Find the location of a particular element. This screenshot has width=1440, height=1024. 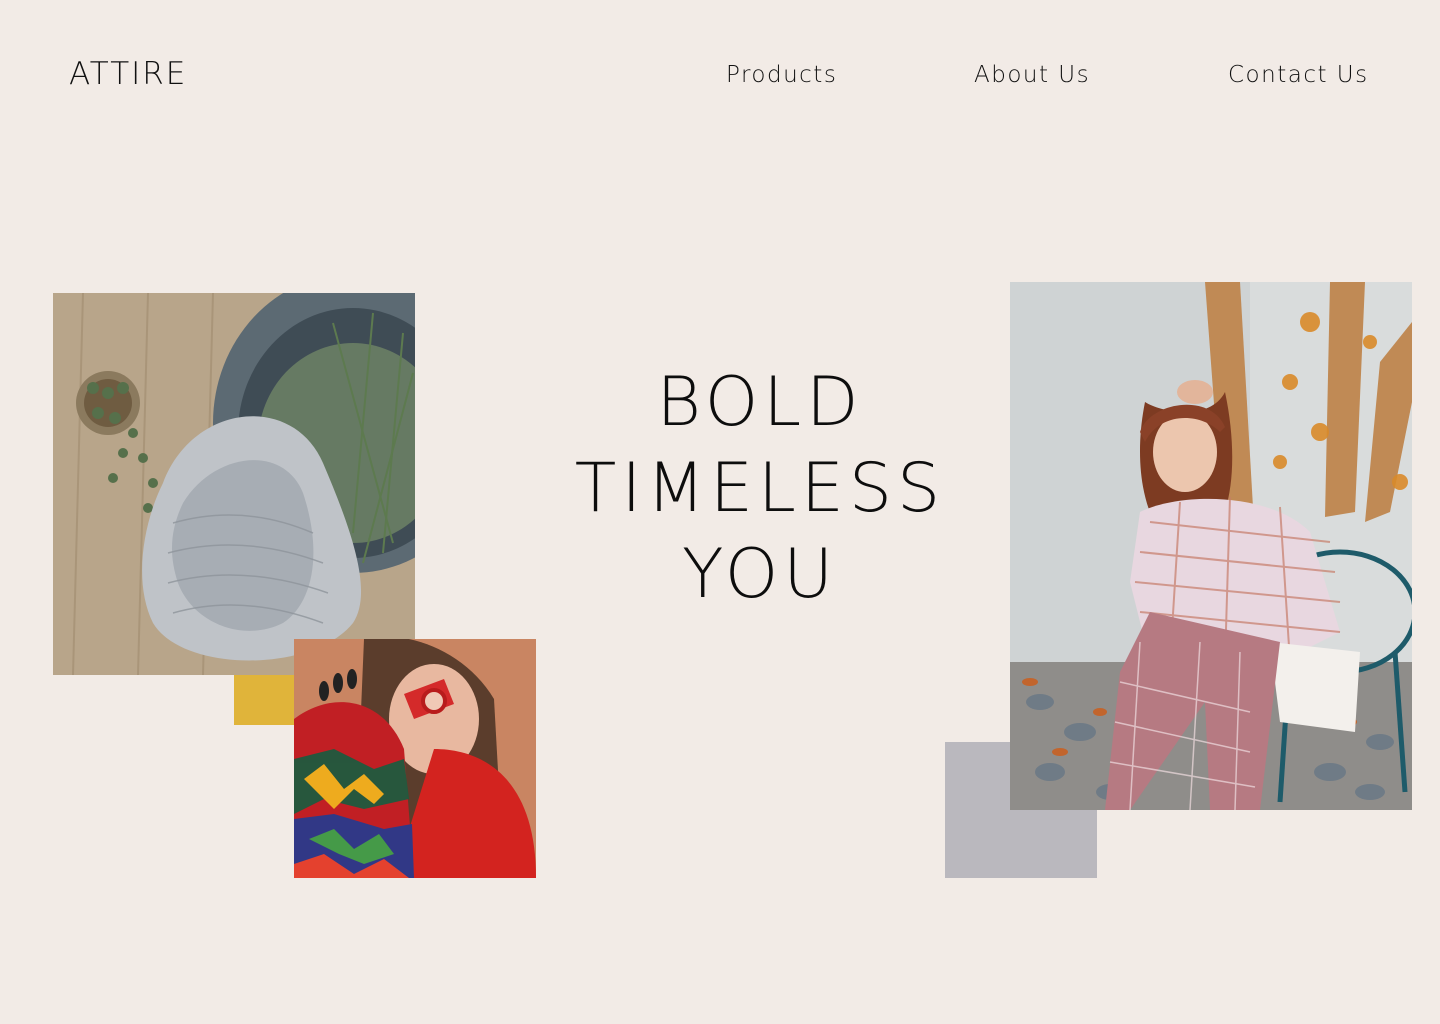

knit-sweater-photo is located at coordinates (234, 484).